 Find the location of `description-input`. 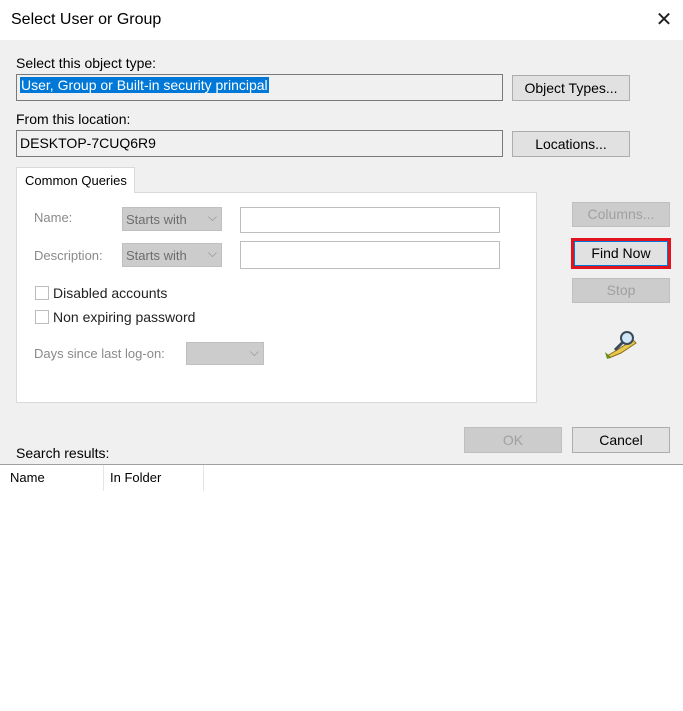

description-input is located at coordinates (370, 255).